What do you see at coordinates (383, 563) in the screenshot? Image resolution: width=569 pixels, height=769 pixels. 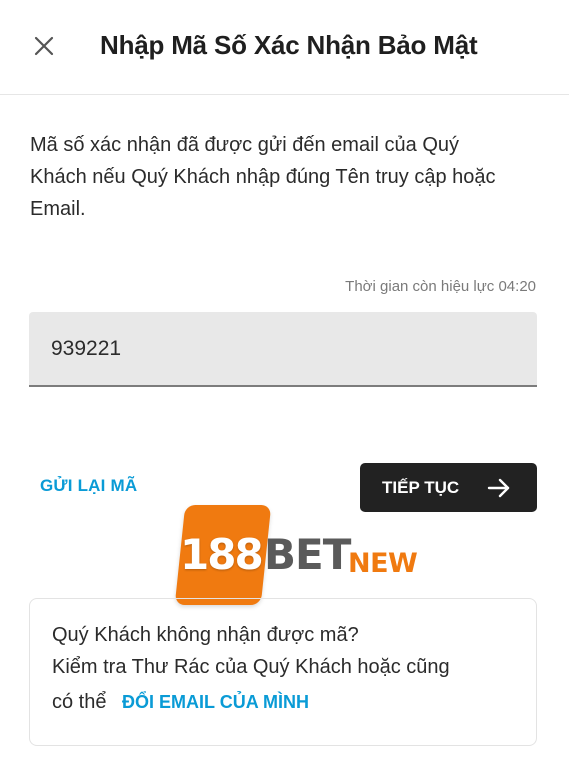 I see `logo-suffix: NEW` at bounding box center [383, 563].